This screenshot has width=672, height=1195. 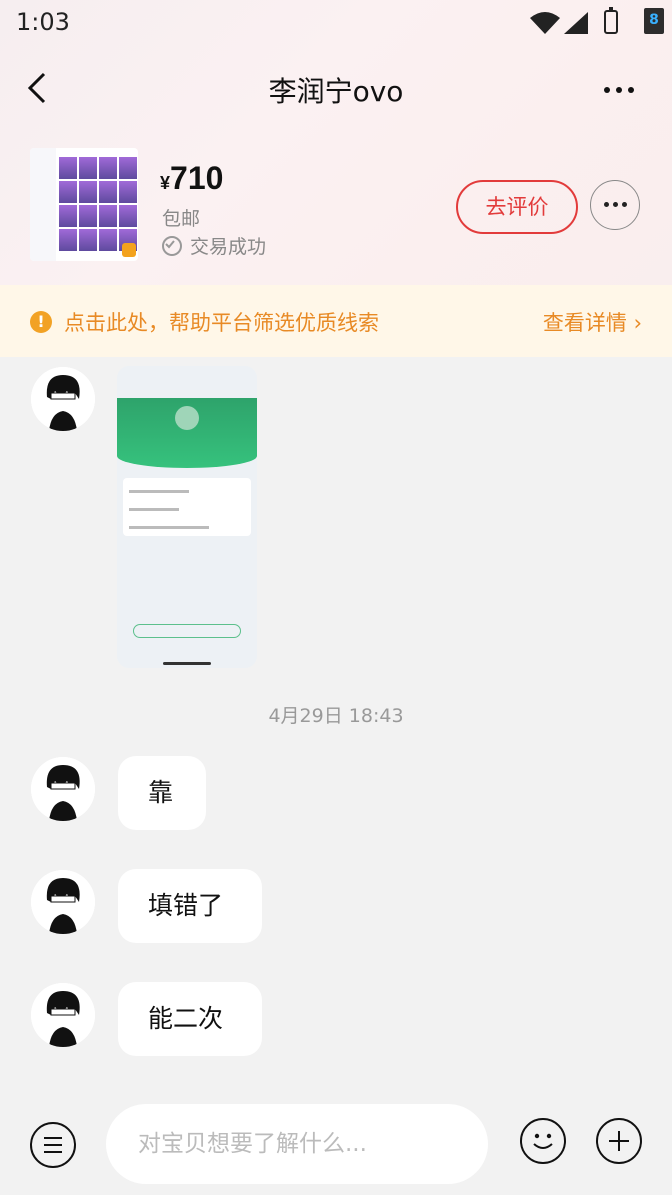 I want to click on battery-icon, so click(x=611, y=20).